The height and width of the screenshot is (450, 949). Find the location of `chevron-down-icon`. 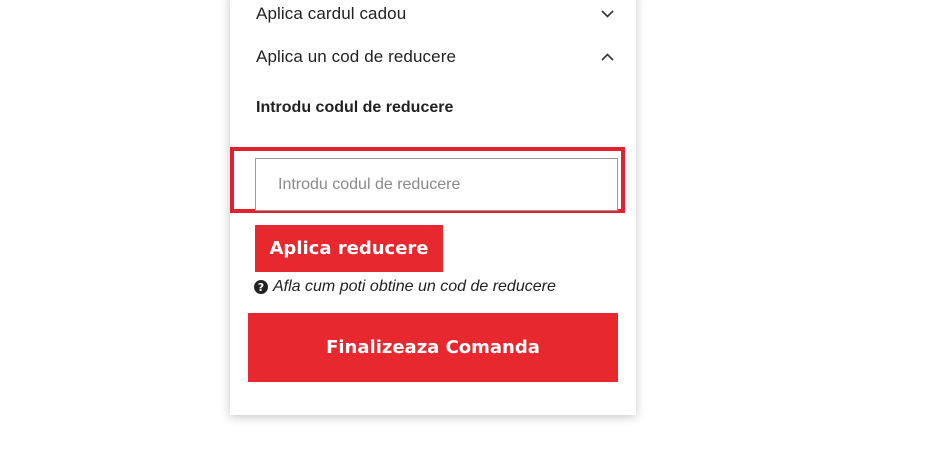

chevron-down-icon is located at coordinates (607, 14).